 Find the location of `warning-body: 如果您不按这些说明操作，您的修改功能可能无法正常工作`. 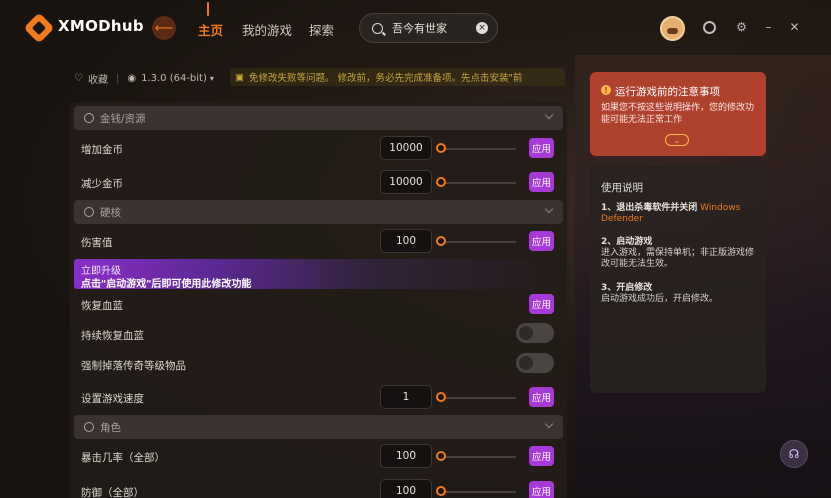

warning-body: 如果您不按这些说明操作，您的修改功能可能无法正常工作 is located at coordinates (678, 114).